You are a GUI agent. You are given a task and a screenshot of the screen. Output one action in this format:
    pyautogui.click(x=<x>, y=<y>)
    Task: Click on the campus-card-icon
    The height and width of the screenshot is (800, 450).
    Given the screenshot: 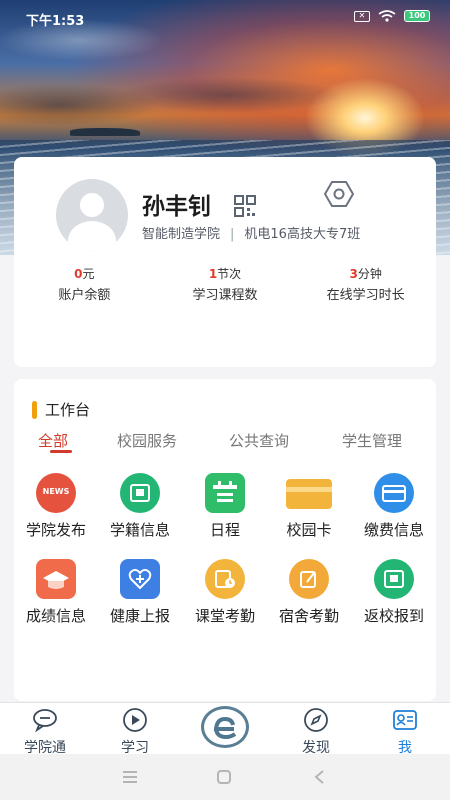 What is the action you would take?
    pyautogui.click(x=309, y=493)
    